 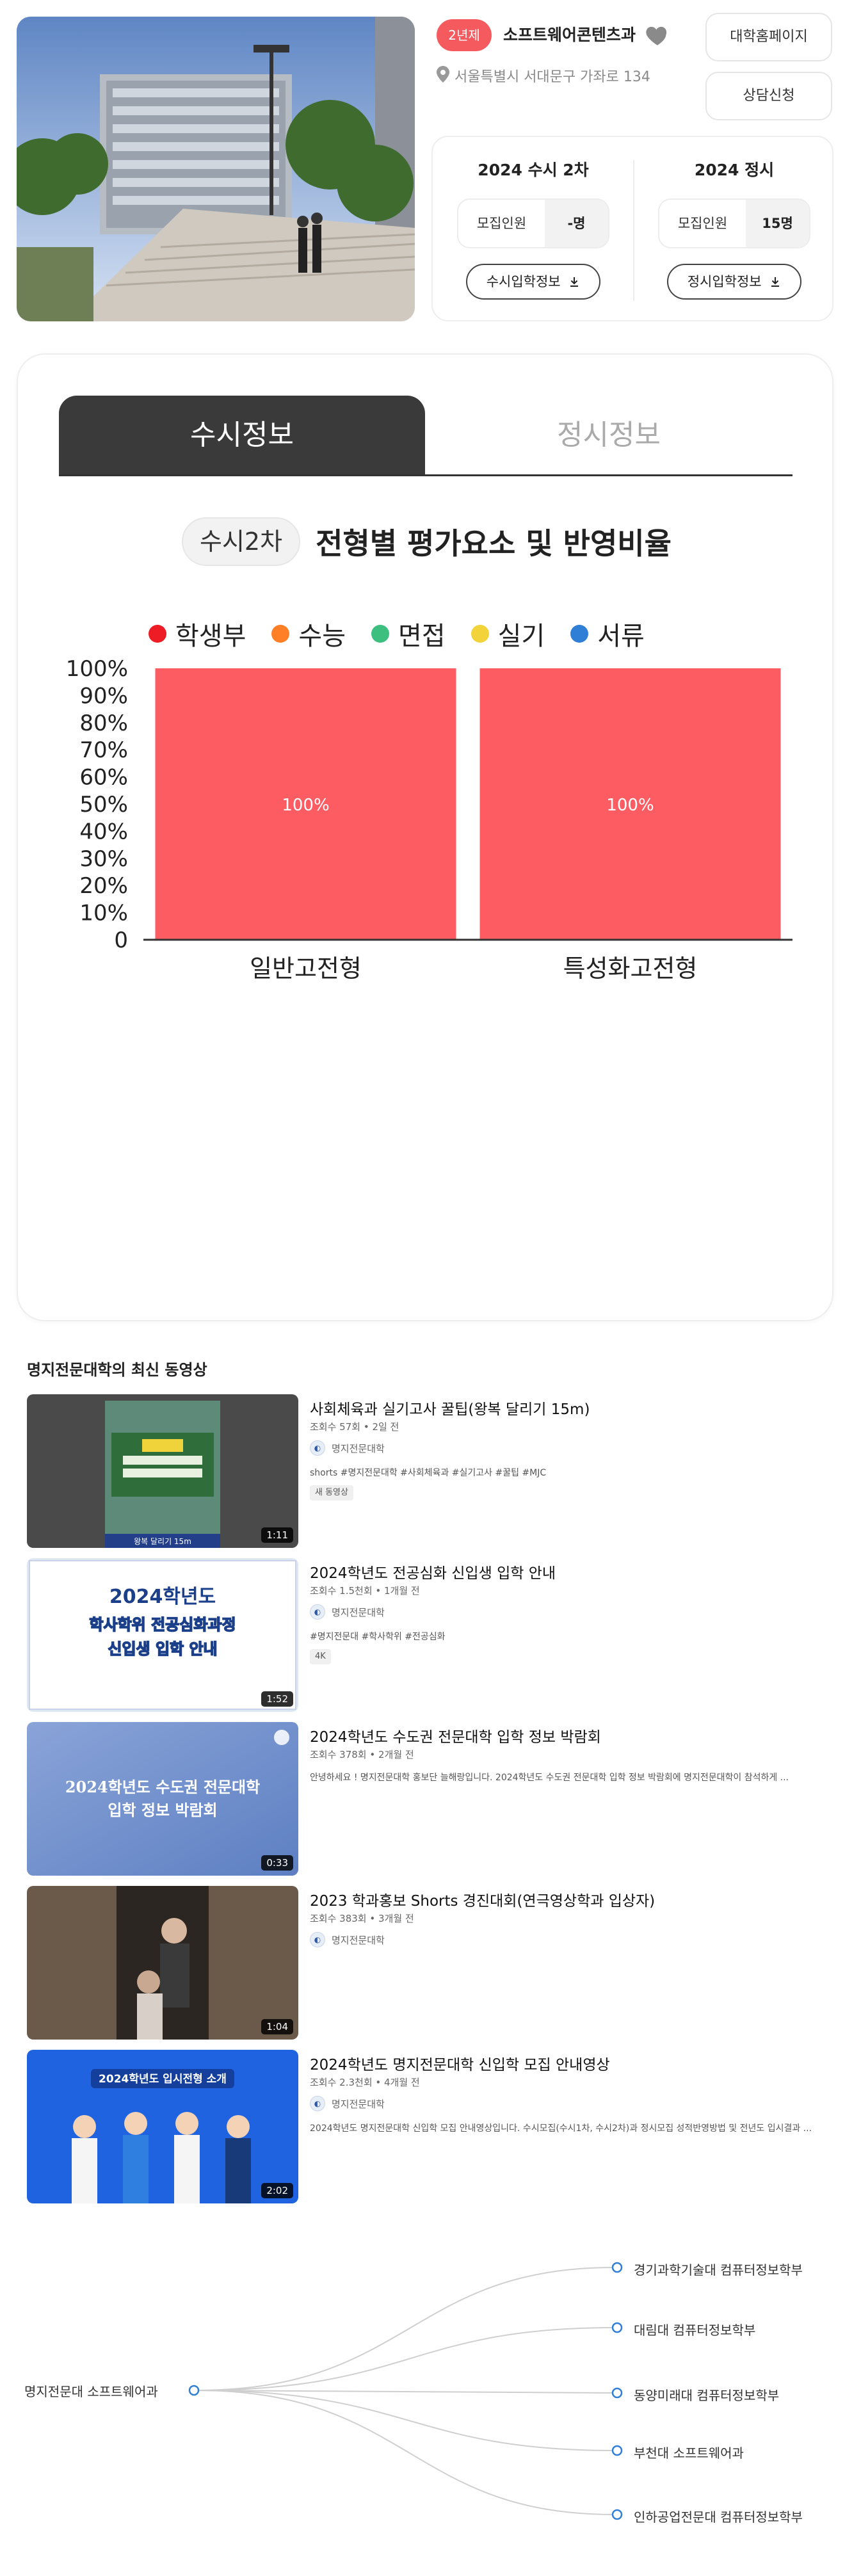 What do you see at coordinates (365, 1591) in the screenshot?
I see `video-meta: 조회수 1.5천회 • 1개월 전` at bounding box center [365, 1591].